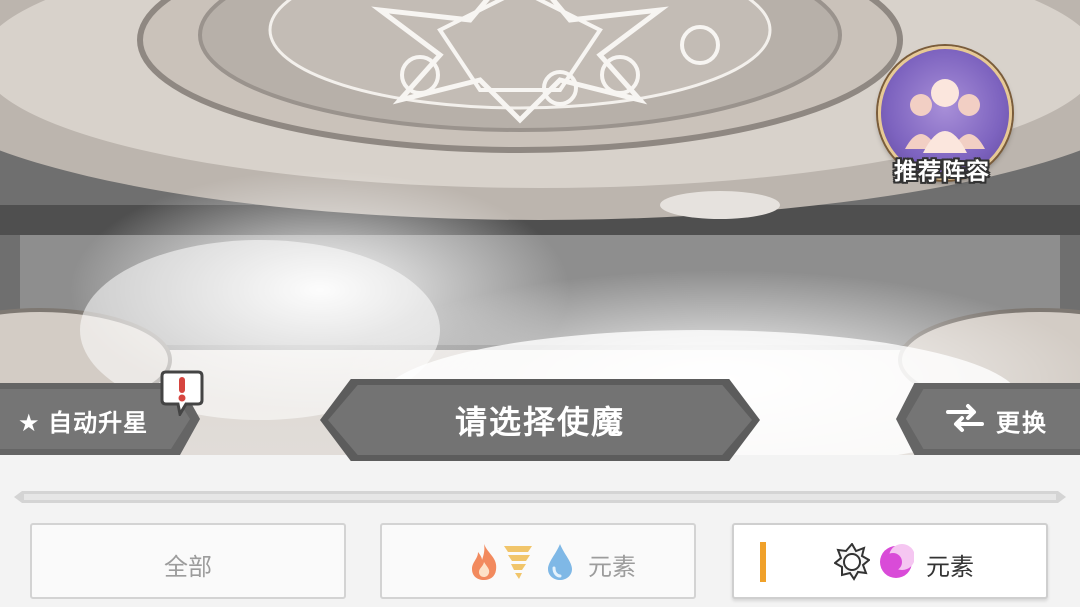 The height and width of the screenshot is (607, 1080). I want to click on recommend-lineup-label: 推荐阵容, so click(942, 171).